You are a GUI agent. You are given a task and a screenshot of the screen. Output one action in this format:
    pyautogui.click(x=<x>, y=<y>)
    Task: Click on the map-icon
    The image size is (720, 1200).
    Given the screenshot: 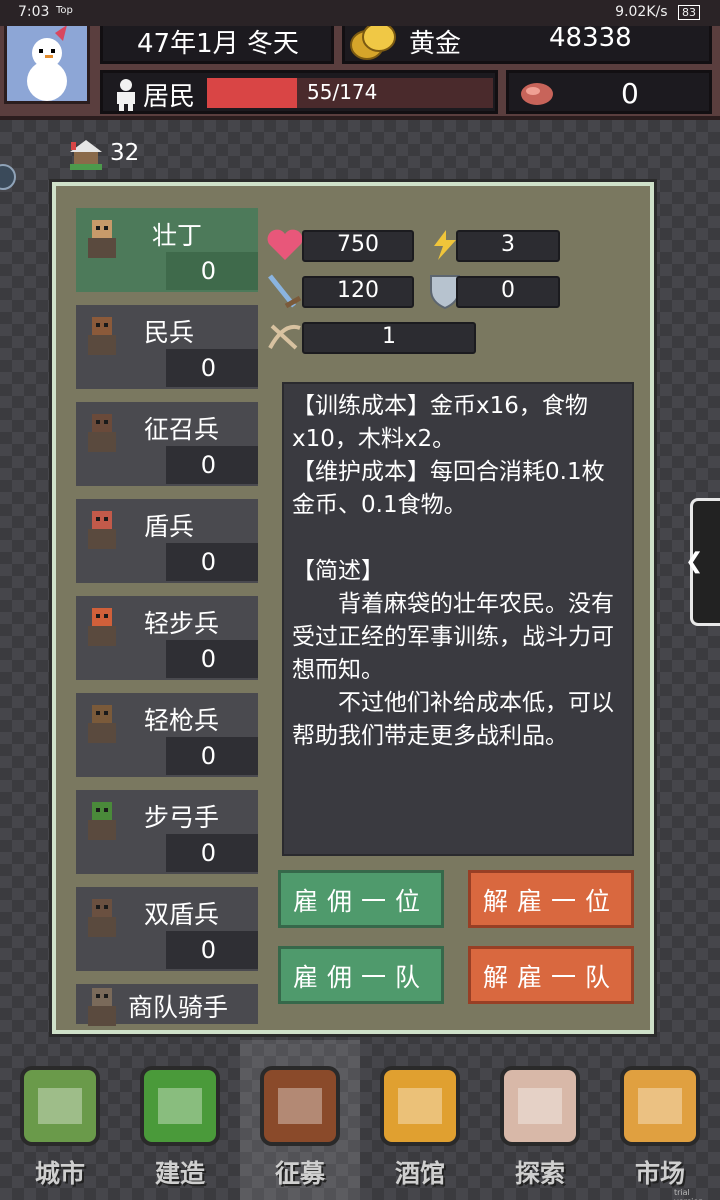 What is the action you would take?
    pyautogui.click(x=540, y=1106)
    